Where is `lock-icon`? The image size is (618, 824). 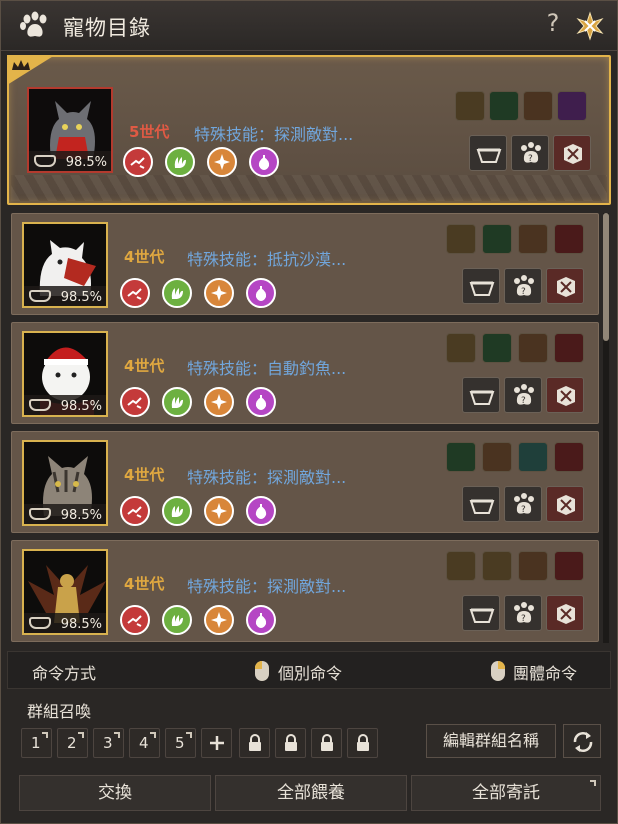 lock-icon is located at coordinates (254, 743).